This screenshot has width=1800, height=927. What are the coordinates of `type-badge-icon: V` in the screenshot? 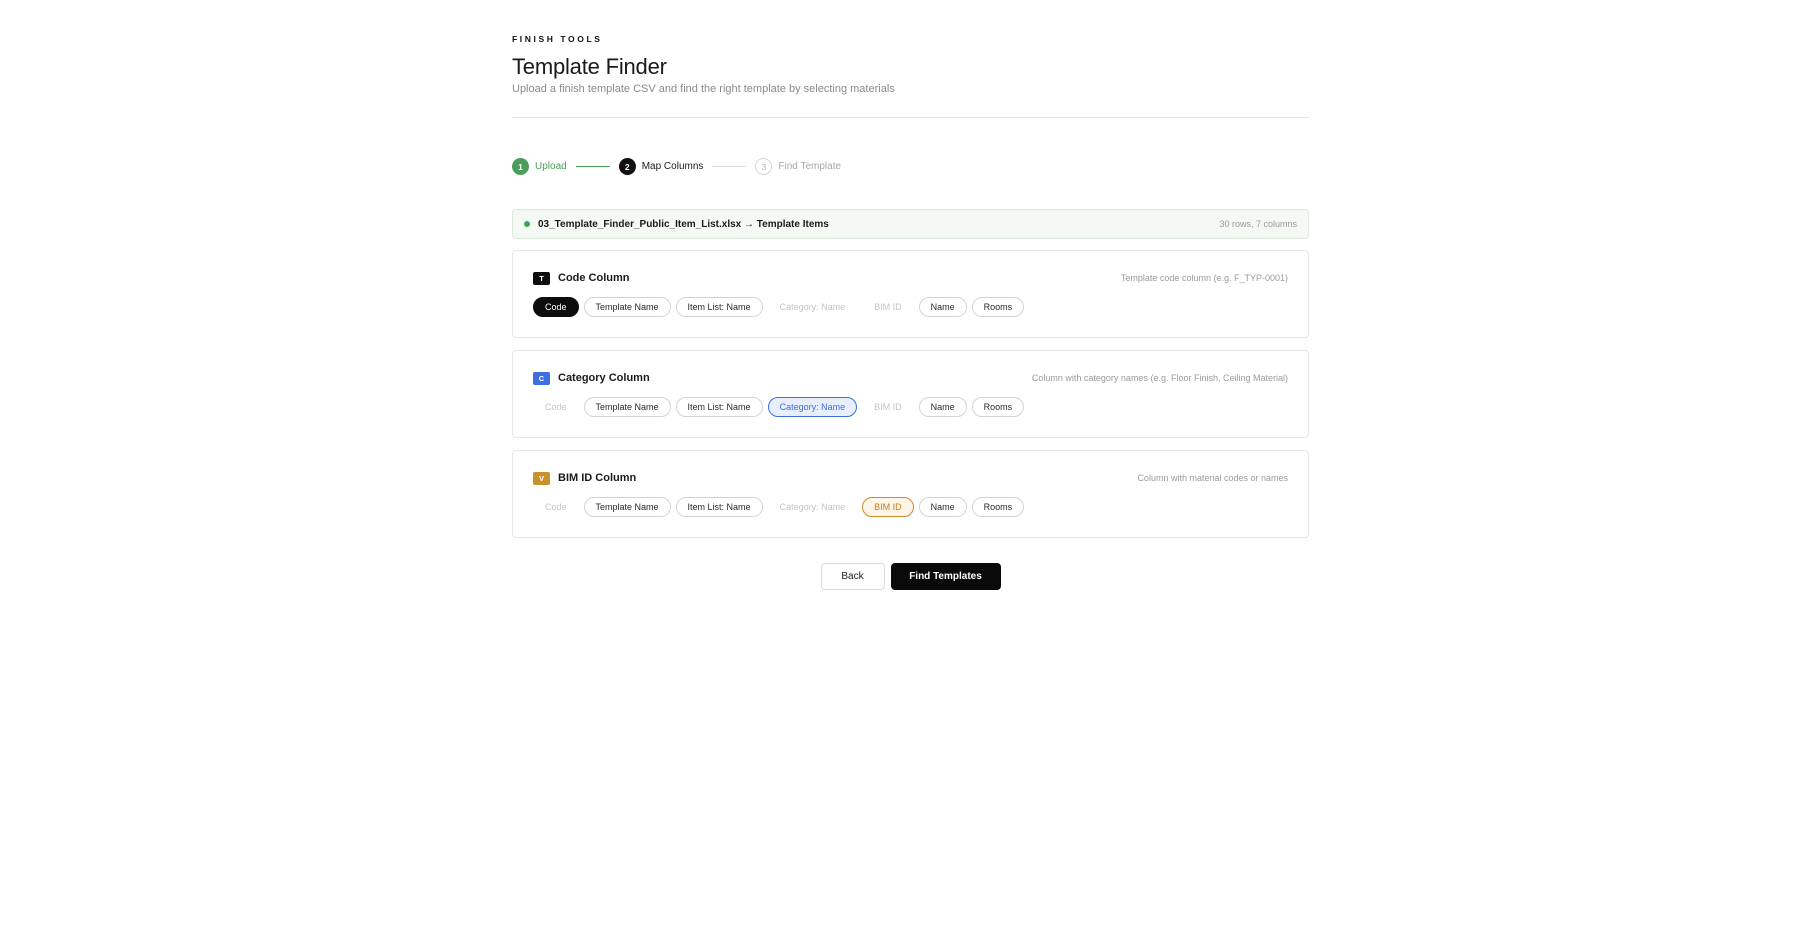 It's located at (541, 478).